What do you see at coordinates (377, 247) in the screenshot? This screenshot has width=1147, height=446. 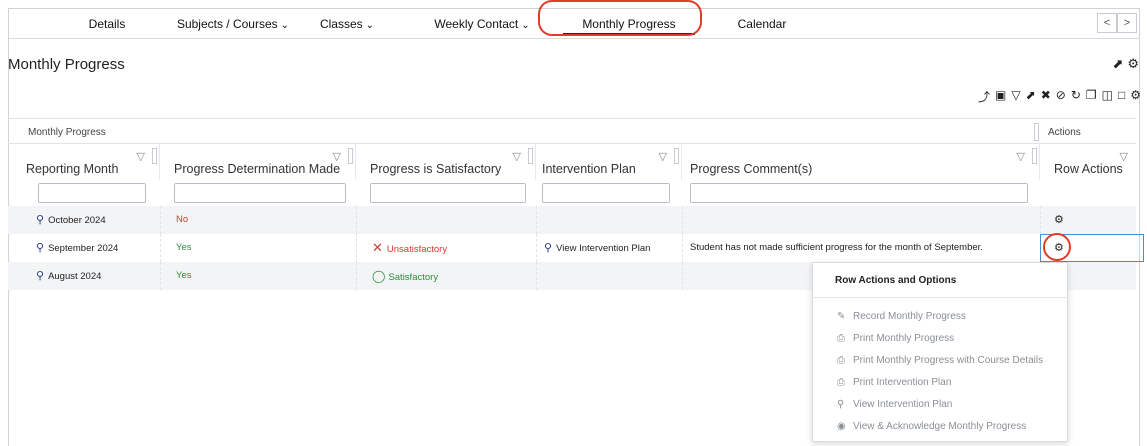 I see `x-icon: ✕` at bounding box center [377, 247].